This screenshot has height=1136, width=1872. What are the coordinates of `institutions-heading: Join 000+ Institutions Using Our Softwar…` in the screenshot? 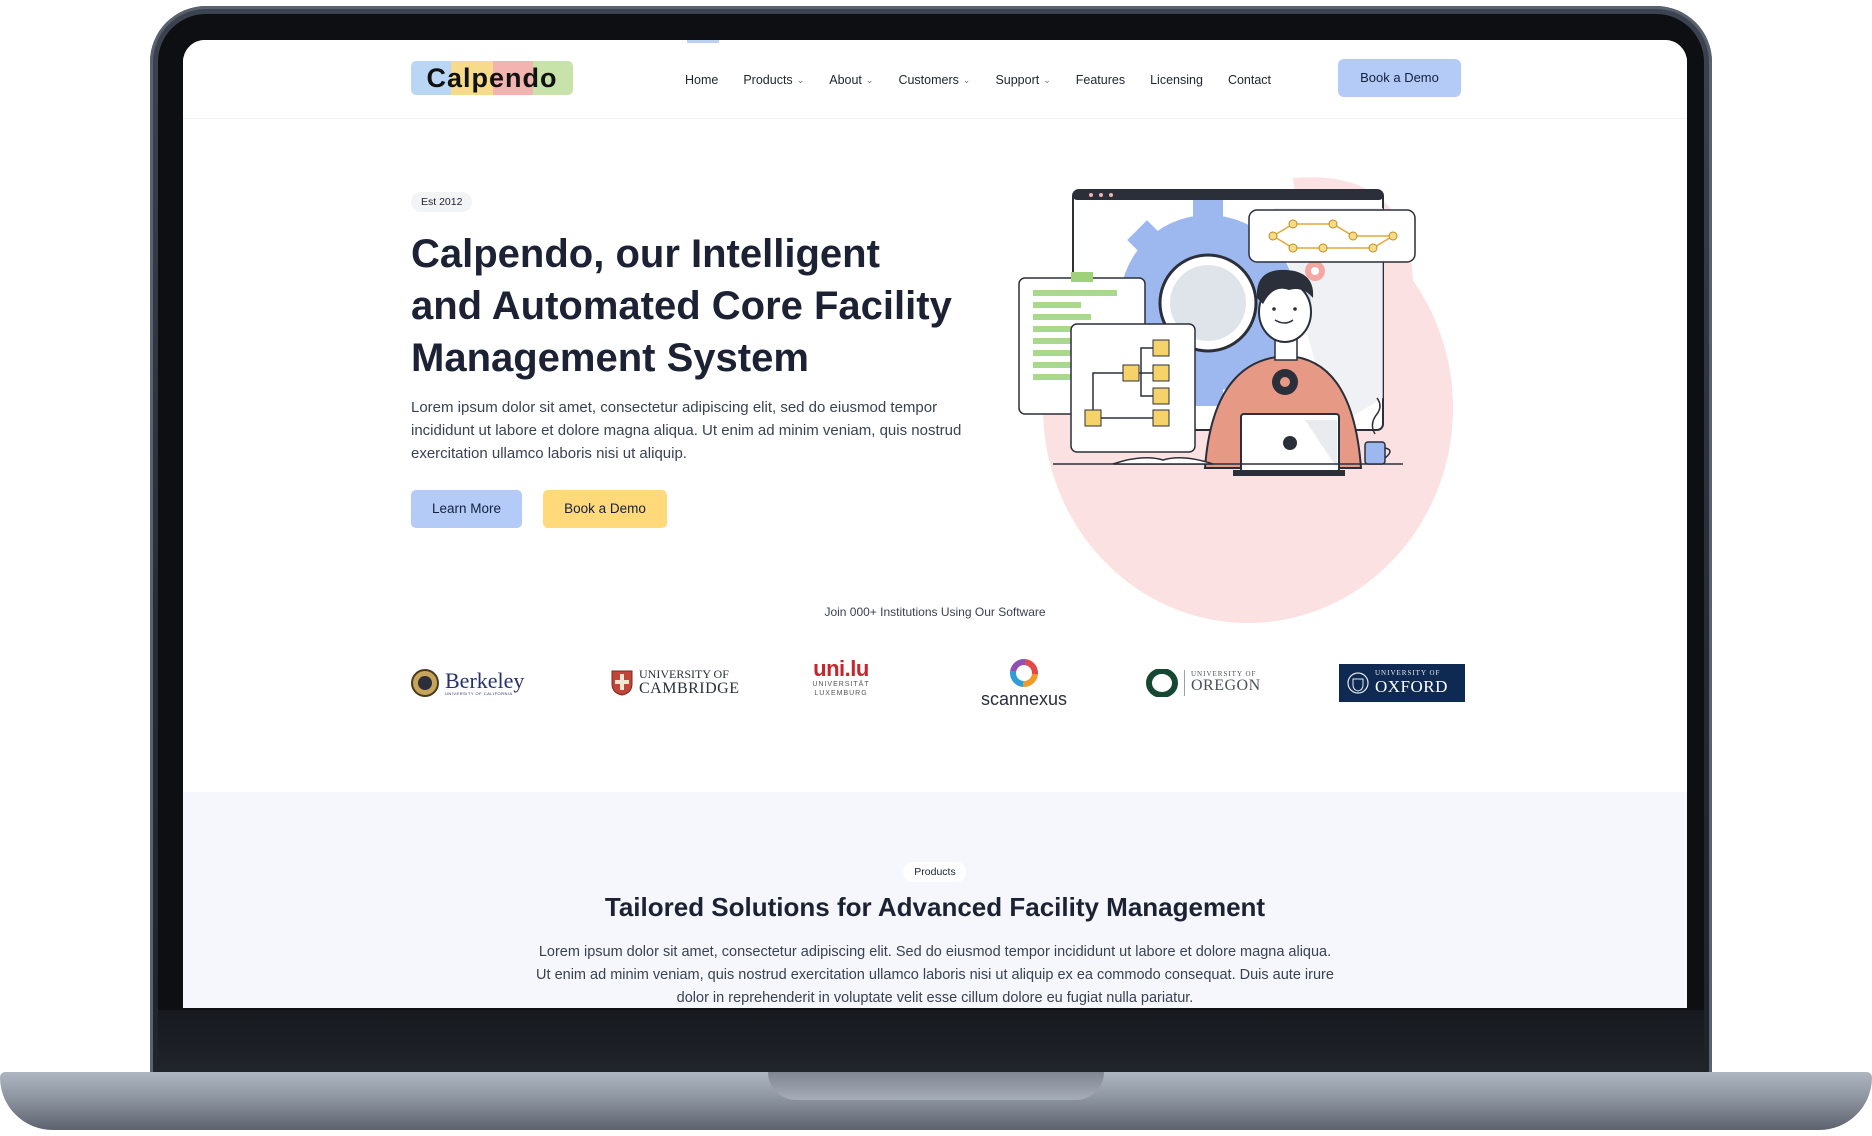 It's located at (935, 612).